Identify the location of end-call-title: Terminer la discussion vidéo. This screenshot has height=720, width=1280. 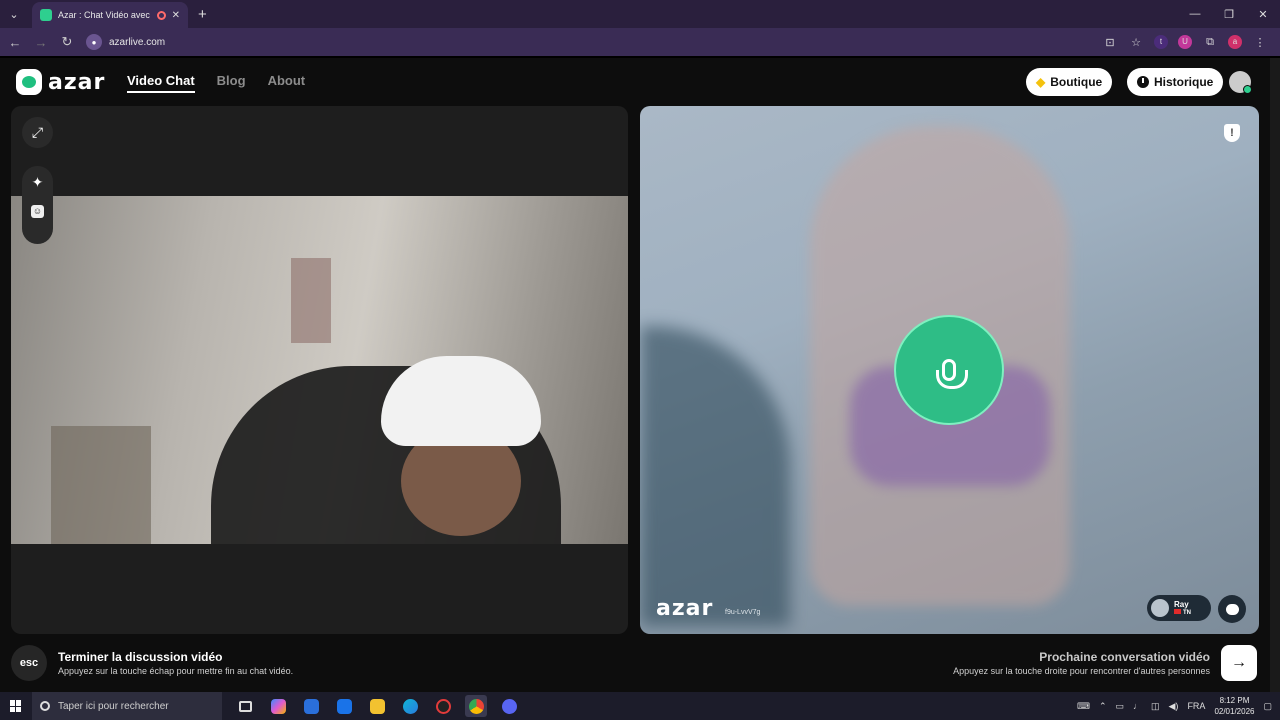
(140, 657).